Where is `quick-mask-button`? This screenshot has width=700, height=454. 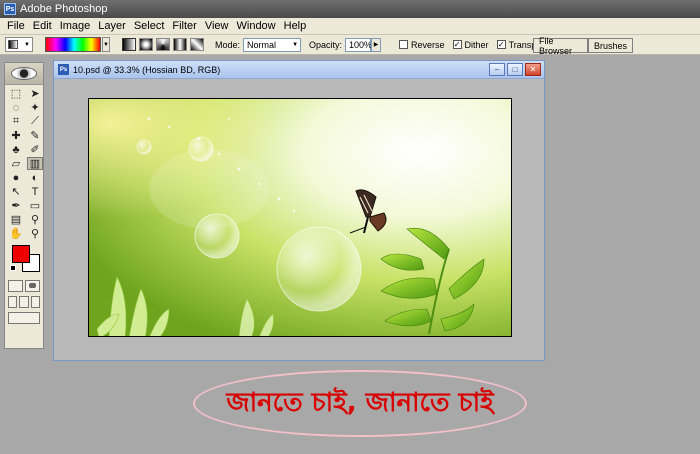
quick-mask-button is located at coordinates (32, 286).